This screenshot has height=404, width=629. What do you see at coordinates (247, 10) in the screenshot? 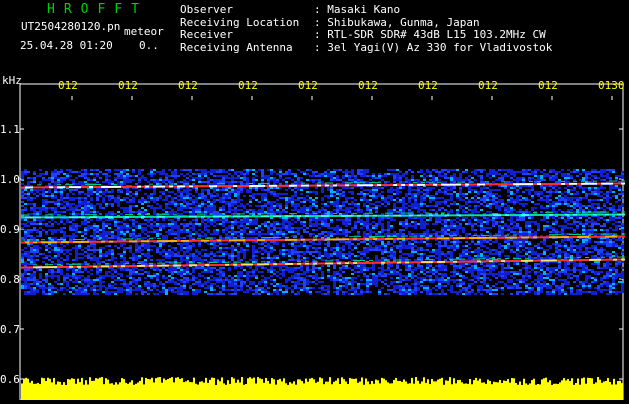
I see `info-label: Observer` at bounding box center [247, 10].